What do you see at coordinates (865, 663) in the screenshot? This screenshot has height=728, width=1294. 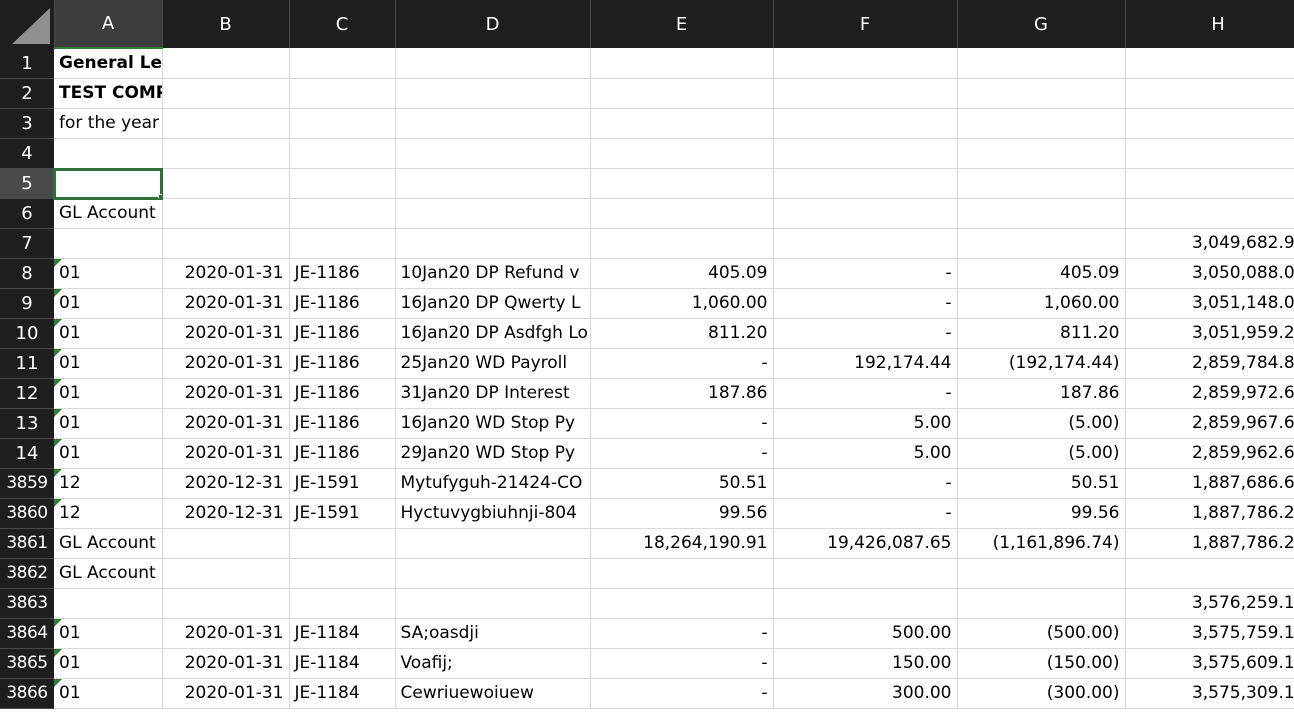 I see `credit-cell: 150.00` at bounding box center [865, 663].